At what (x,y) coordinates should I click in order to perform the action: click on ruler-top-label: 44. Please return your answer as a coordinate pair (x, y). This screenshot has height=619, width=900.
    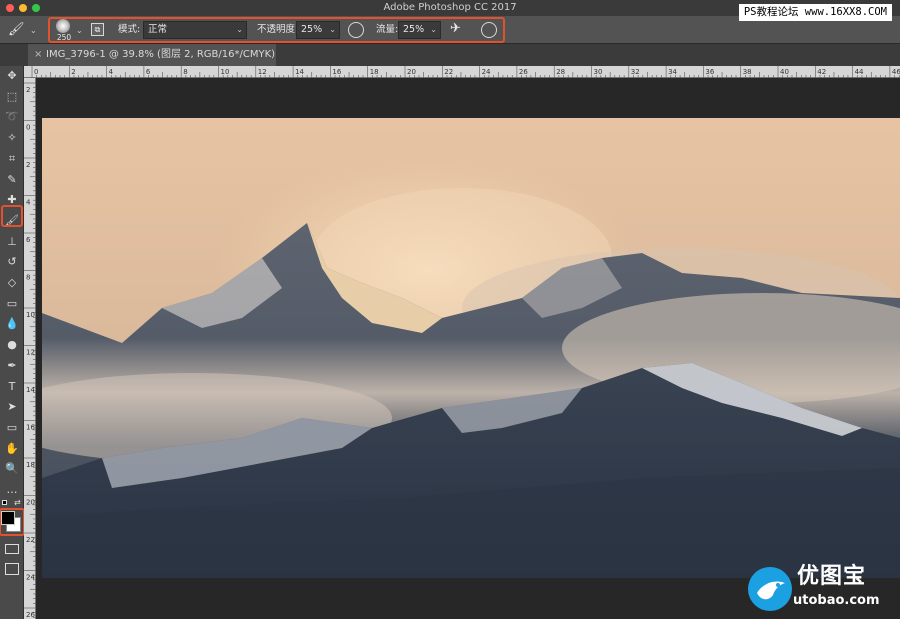
    Looking at the image, I should click on (859, 72).